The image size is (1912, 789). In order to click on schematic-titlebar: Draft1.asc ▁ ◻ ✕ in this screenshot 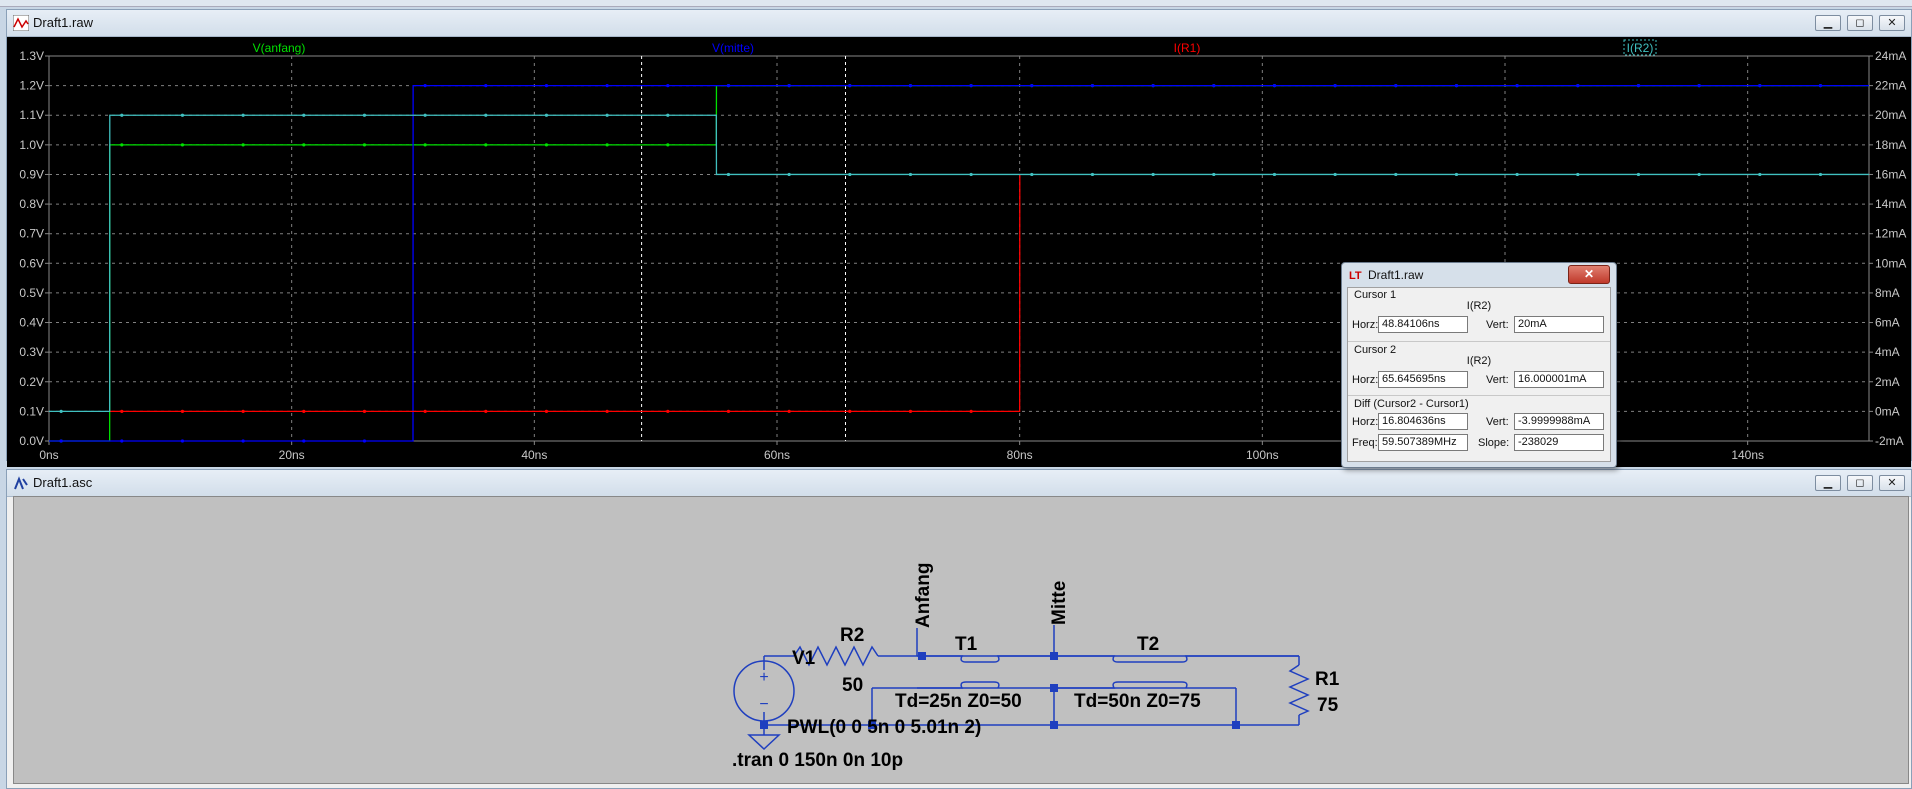, I will do `click(959, 483)`.